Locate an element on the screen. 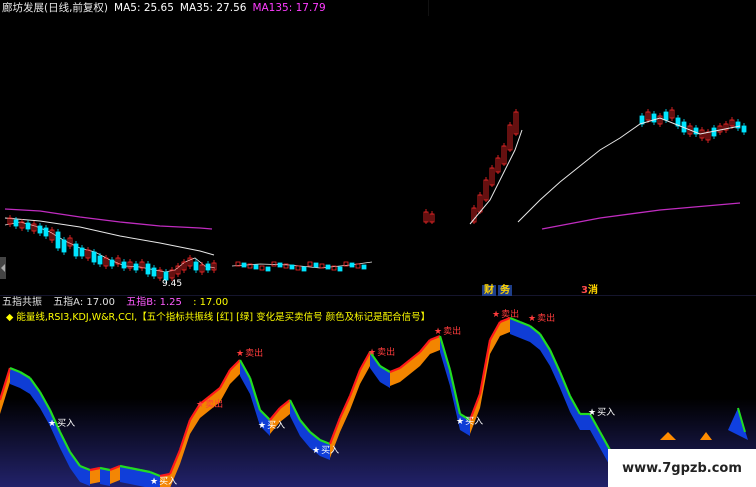 This screenshot has height=487, width=756. indicator-a-value: 五指A: 17.00 is located at coordinates (84, 302).